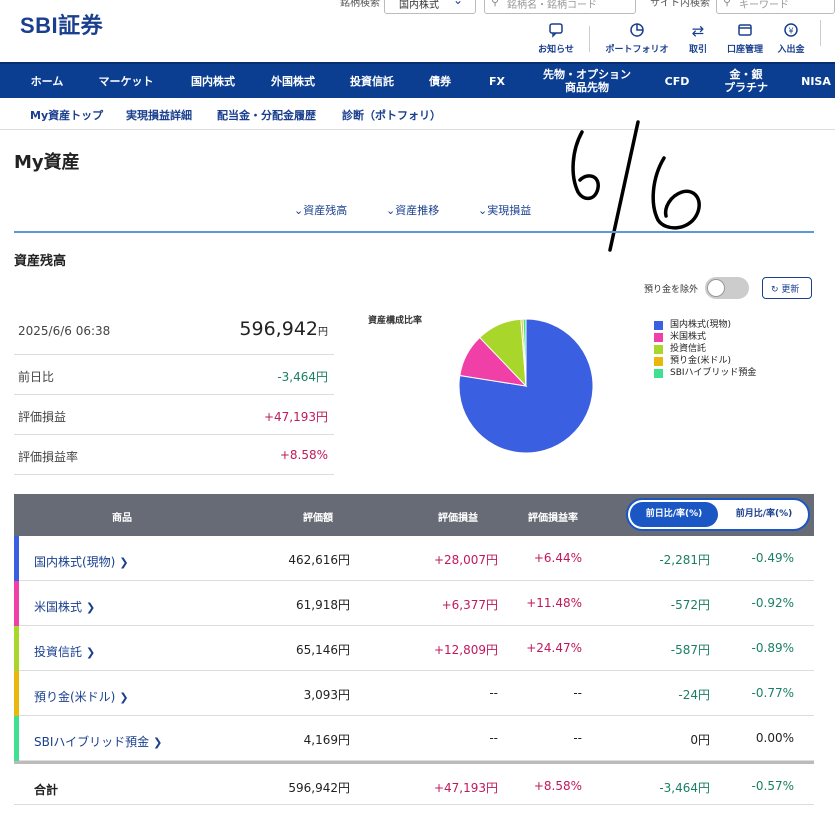  Describe the element at coordinates (440, 81) in the screenshot. I see `nav-bonds: 債券` at that location.